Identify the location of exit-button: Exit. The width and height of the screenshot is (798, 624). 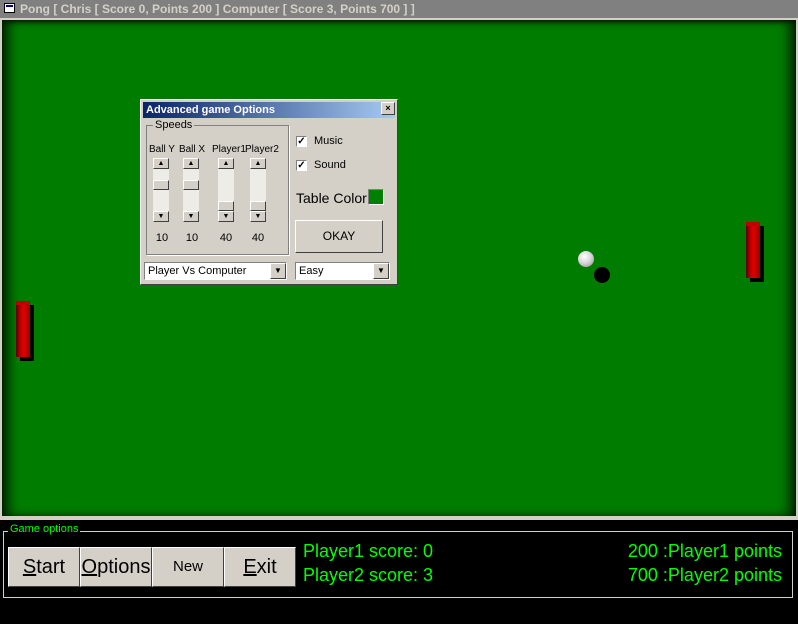
(260, 567).